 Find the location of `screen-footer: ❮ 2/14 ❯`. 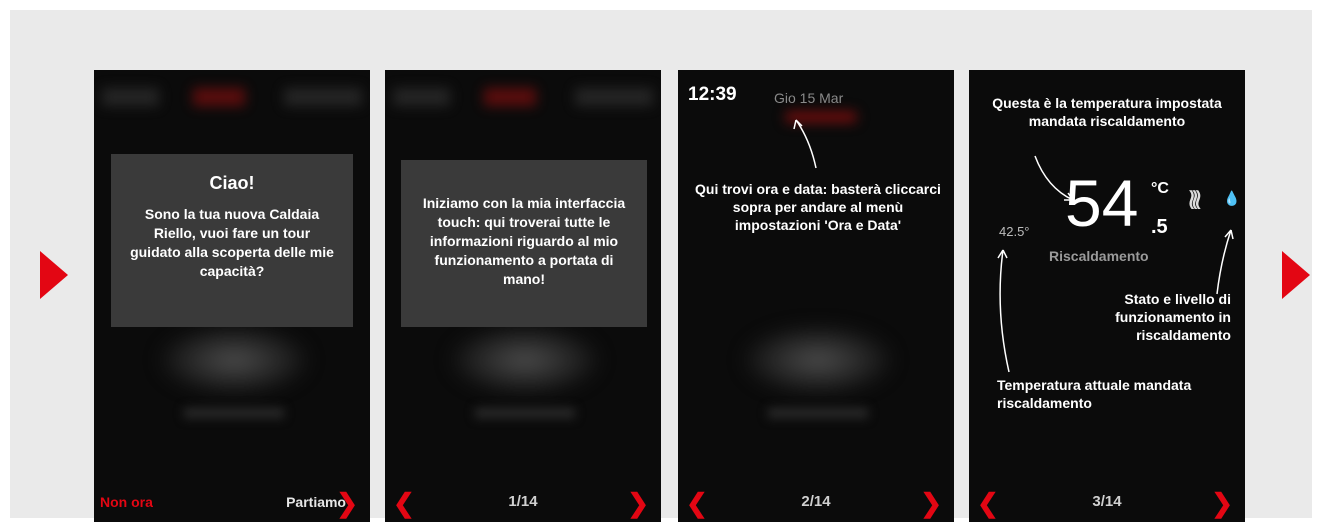

screen-footer: ❮ 2/14 ❯ is located at coordinates (816, 501).